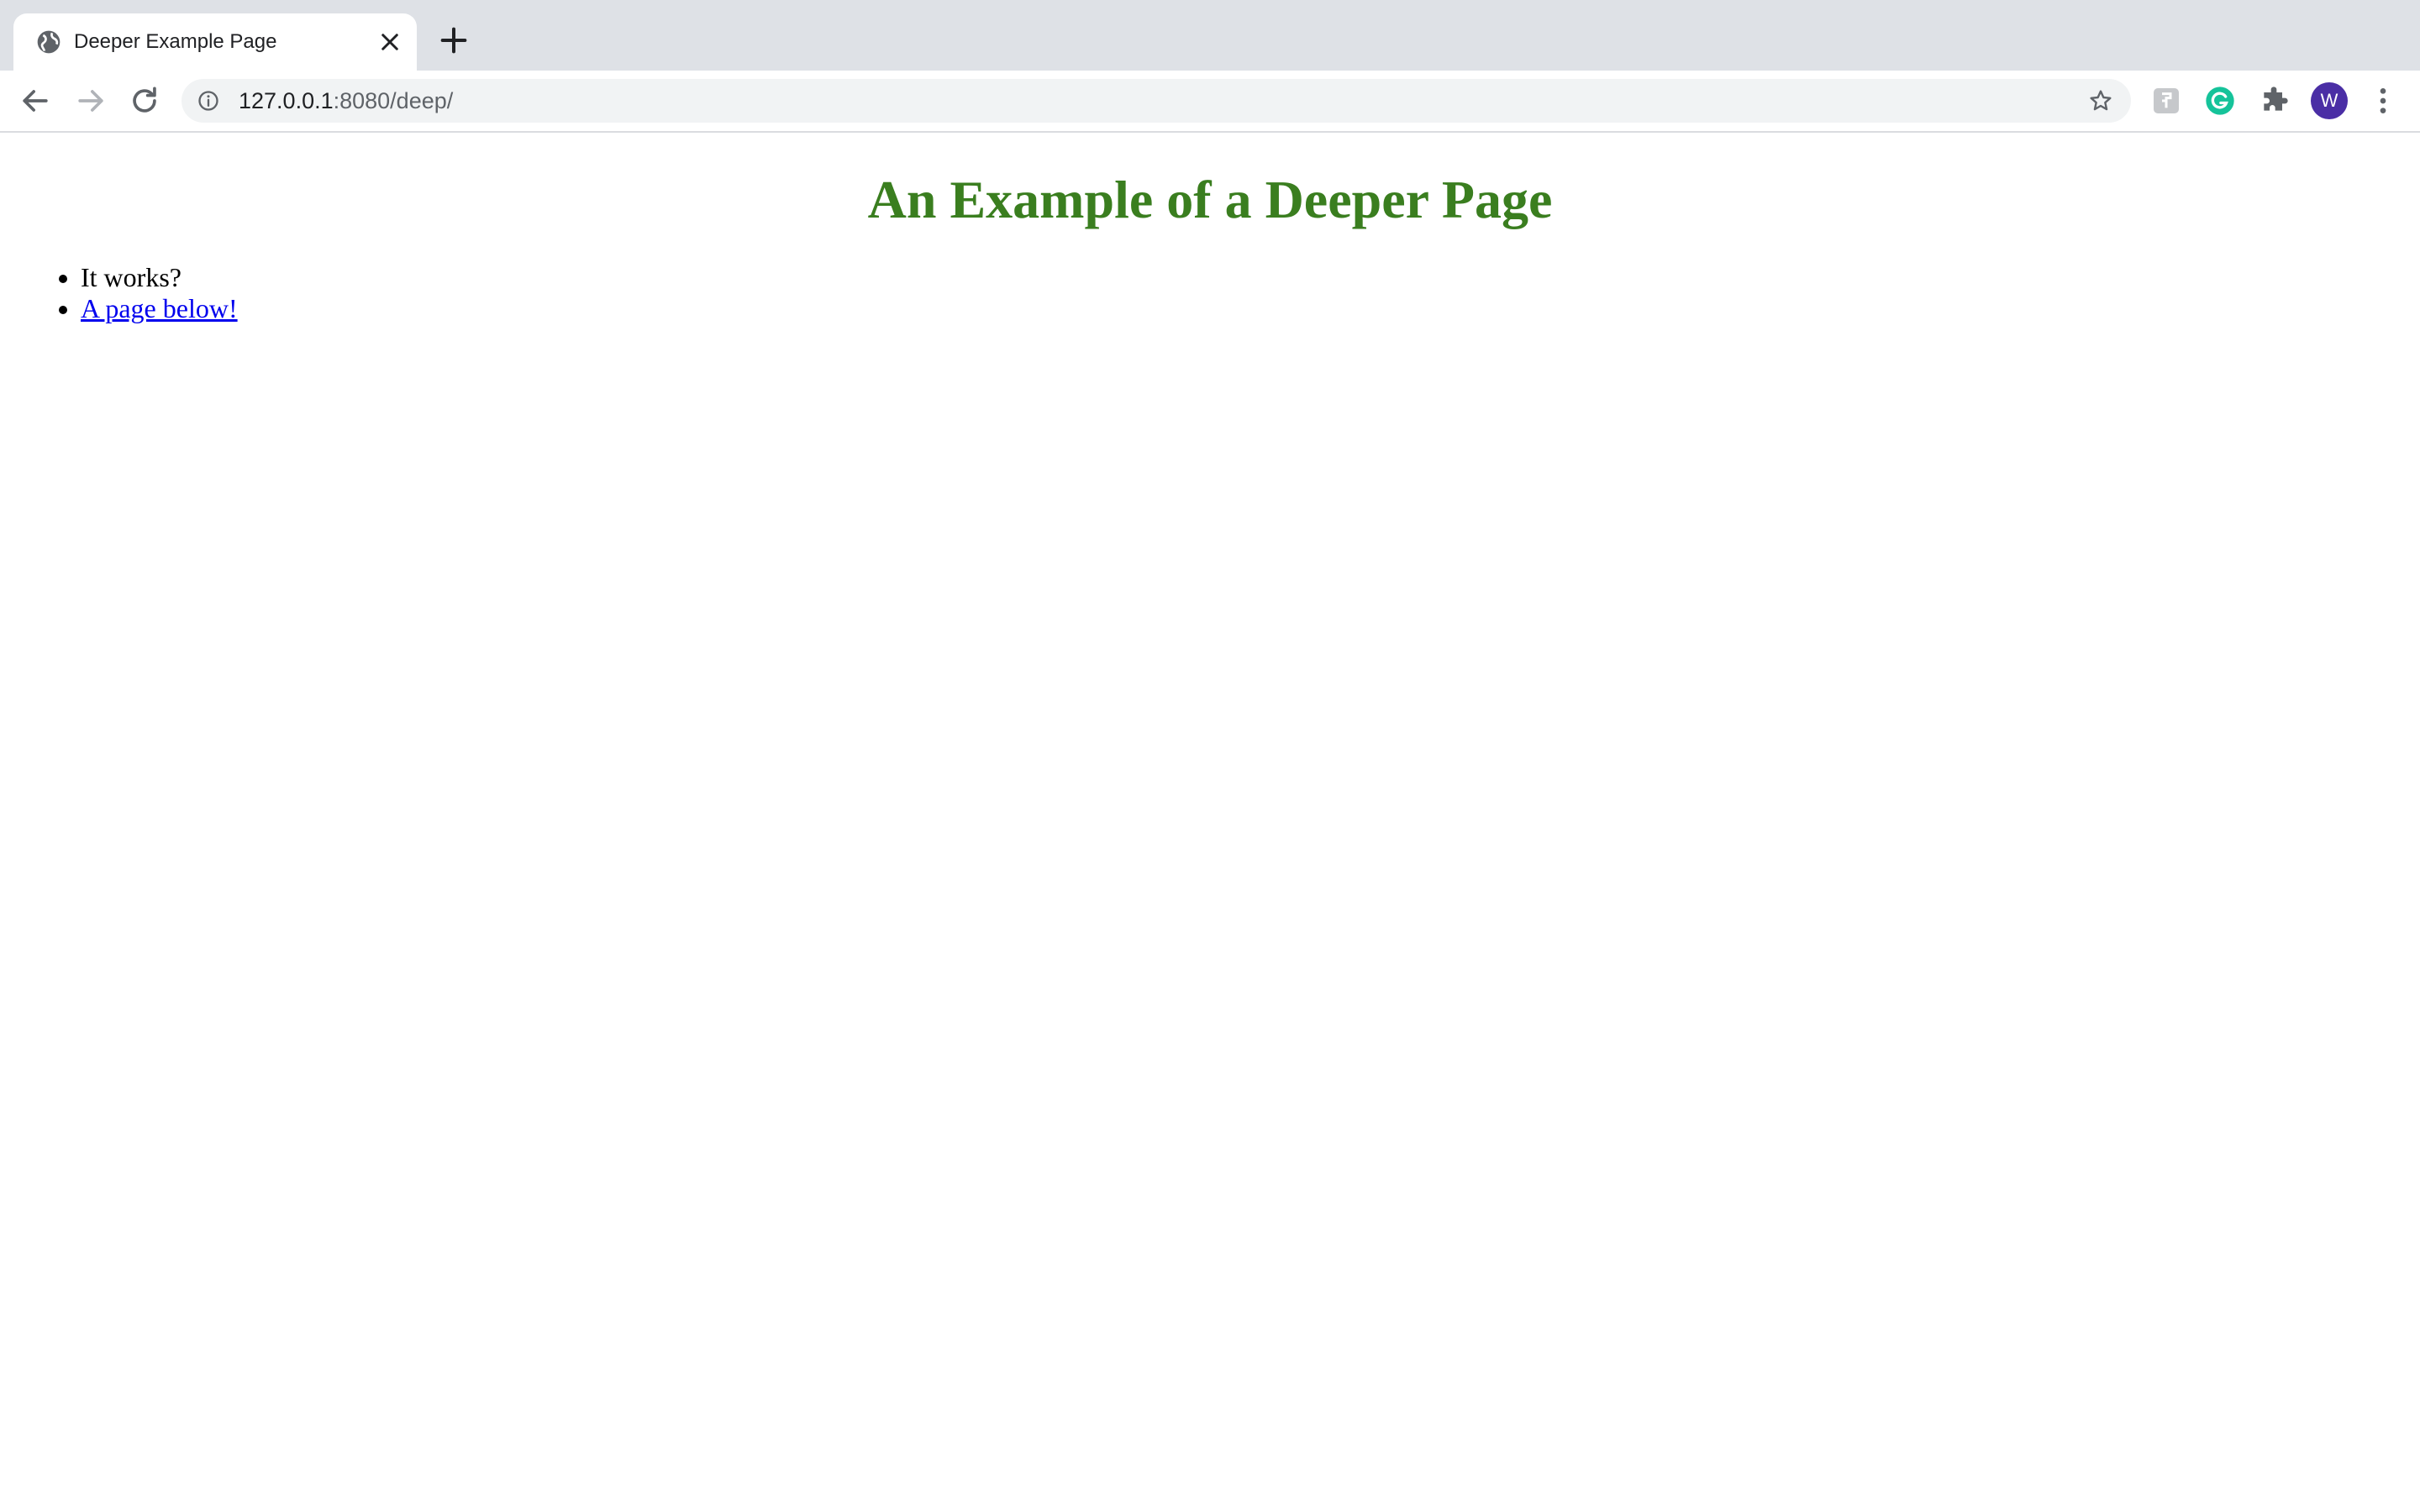 The height and width of the screenshot is (1512, 2420). I want to click on tab-title: Deeper Example Page, so click(176, 41).